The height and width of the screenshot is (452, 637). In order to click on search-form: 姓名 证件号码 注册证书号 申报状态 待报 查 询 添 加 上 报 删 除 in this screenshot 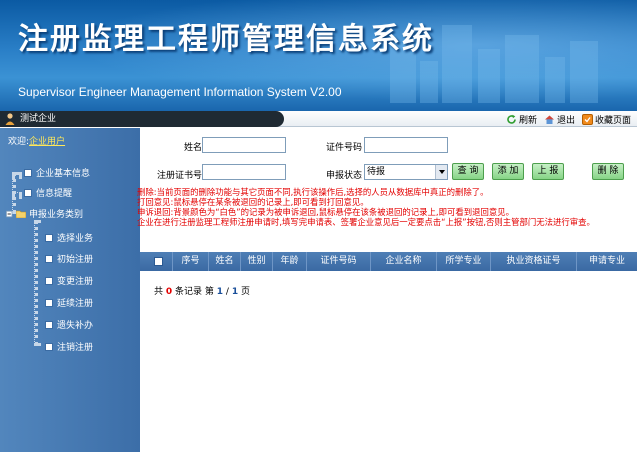, I will do `click(388, 158)`.